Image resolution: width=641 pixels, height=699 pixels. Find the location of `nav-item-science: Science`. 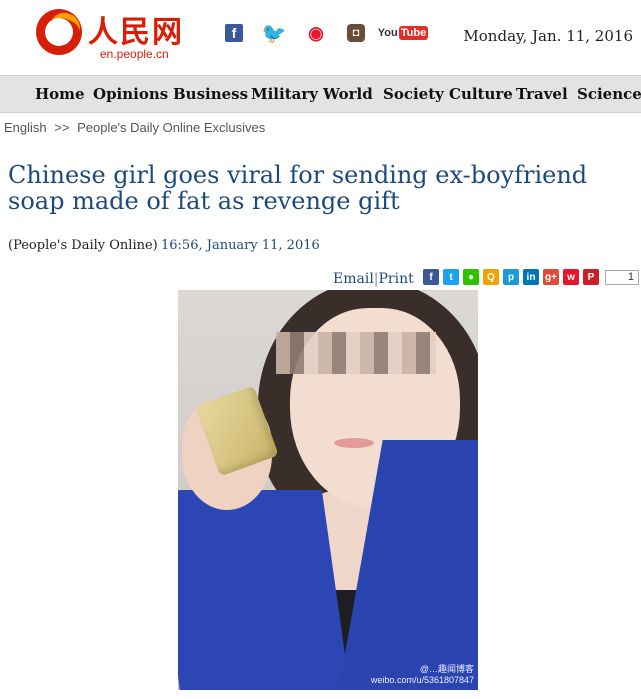

nav-item-science: Science is located at coordinates (609, 94).